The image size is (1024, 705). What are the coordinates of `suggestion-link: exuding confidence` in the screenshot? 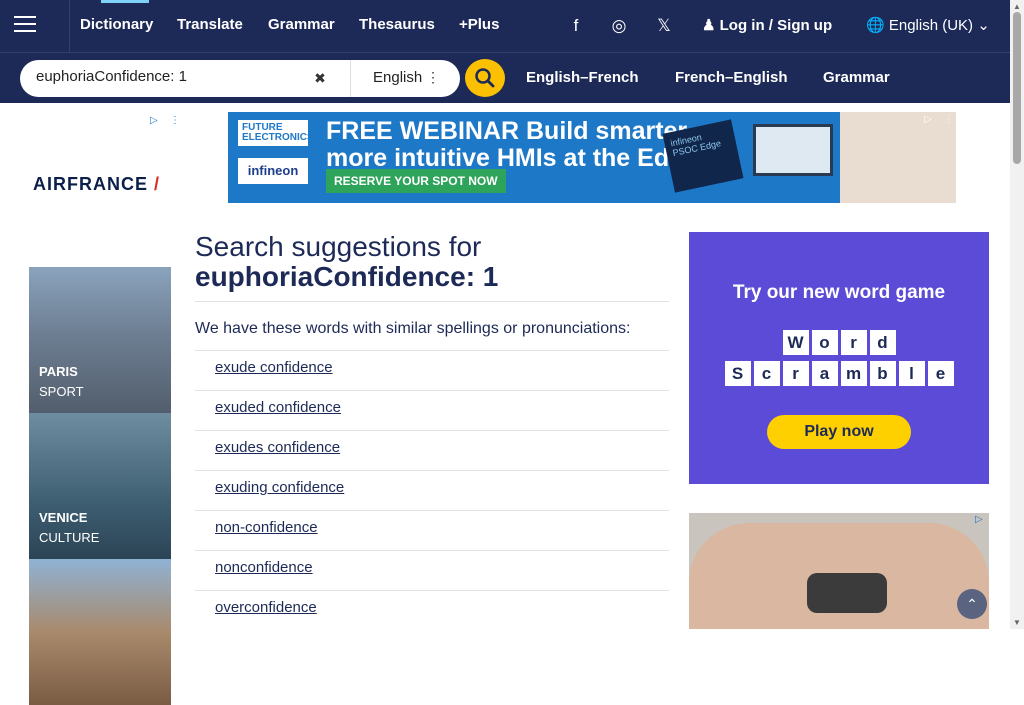 It's located at (279, 487).